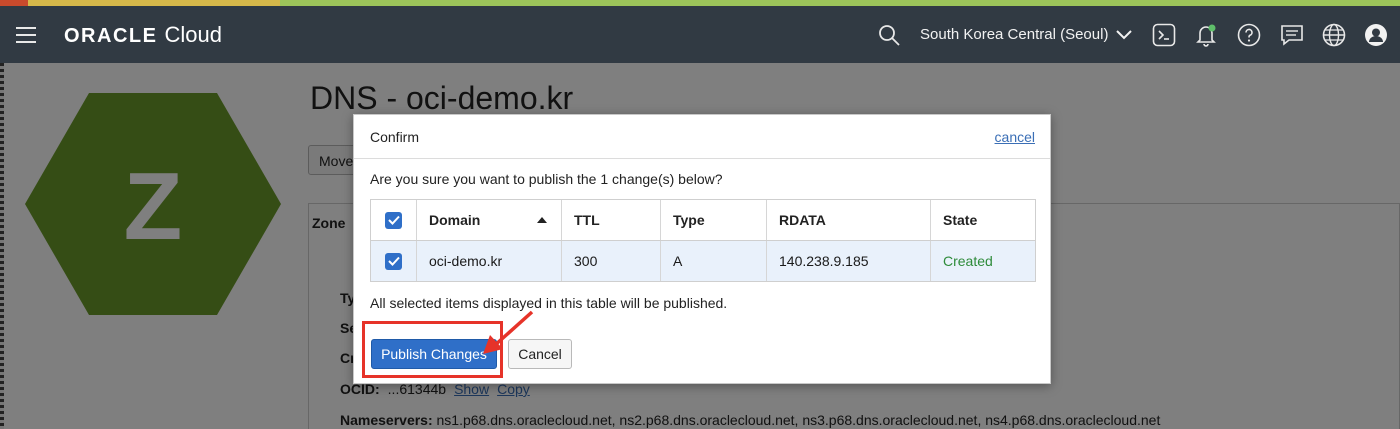 The height and width of the screenshot is (429, 1400). Describe the element at coordinates (960, 220) in the screenshot. I see `column-header-state: State` at that location.